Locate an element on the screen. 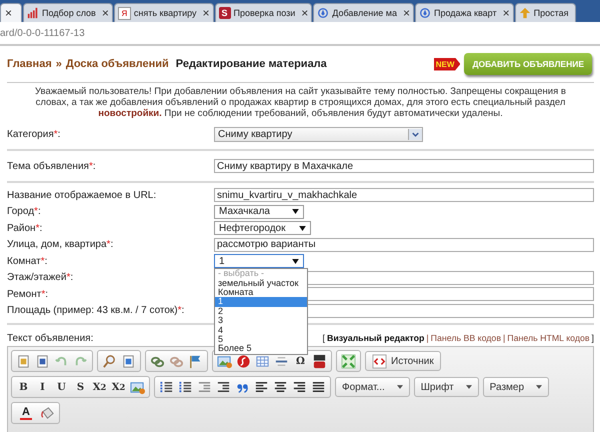 This screenshot has width=600, height=432. bullet-list-icon is located at coordinates (185, 387).